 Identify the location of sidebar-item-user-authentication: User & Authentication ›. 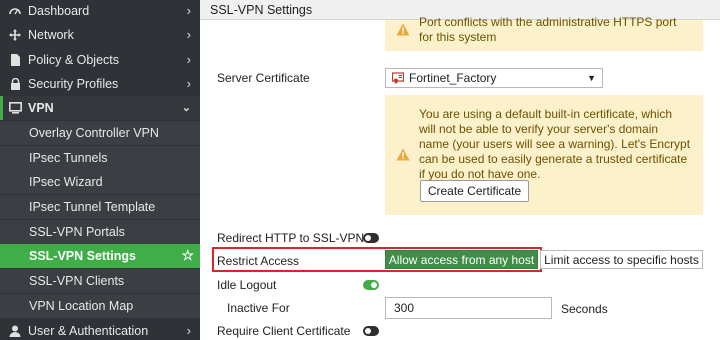
(100, 329).